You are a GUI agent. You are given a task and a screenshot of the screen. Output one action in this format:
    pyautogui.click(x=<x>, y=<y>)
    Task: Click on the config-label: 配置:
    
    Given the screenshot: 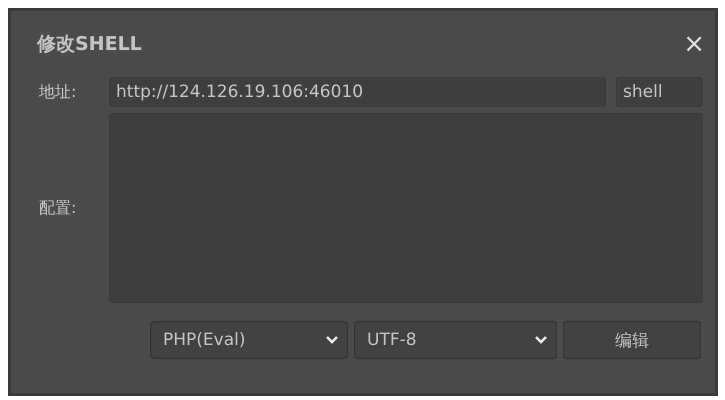 What is the action you would take?
    pyautogui.click(x=58, y=208)
    